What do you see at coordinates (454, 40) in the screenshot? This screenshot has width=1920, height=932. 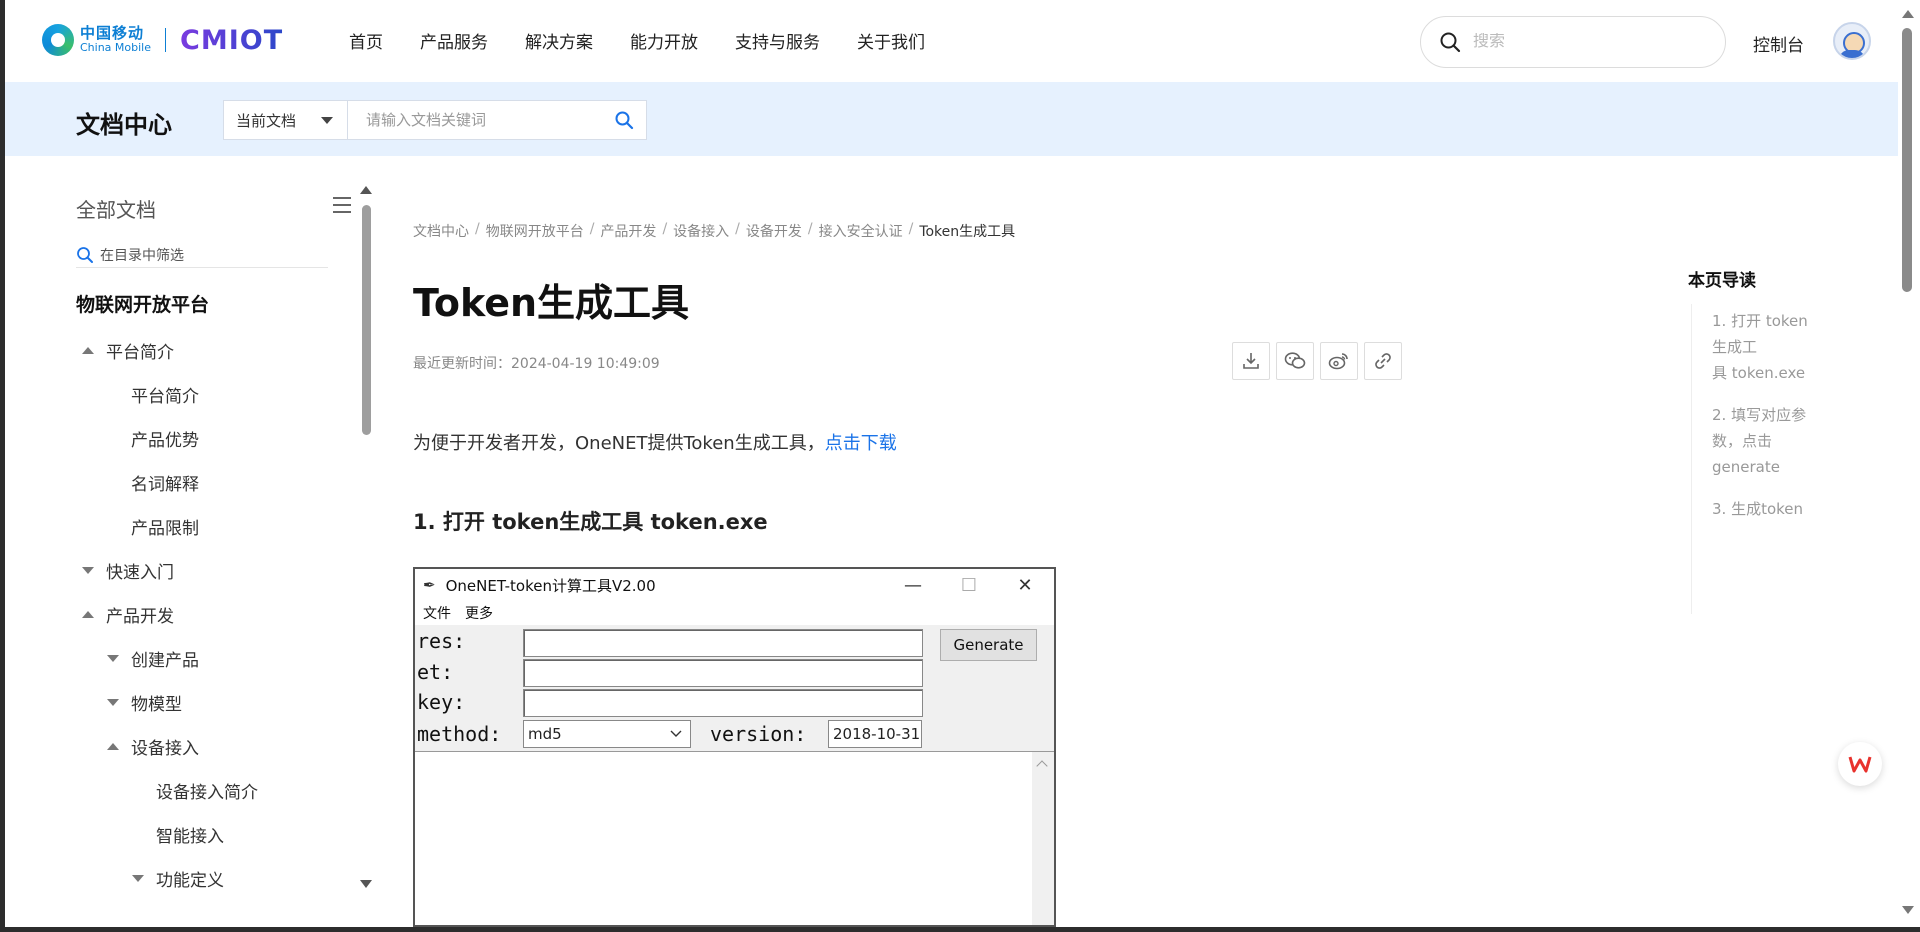 I see `nav-products: 产品服务` at bounding box center [454, 40].